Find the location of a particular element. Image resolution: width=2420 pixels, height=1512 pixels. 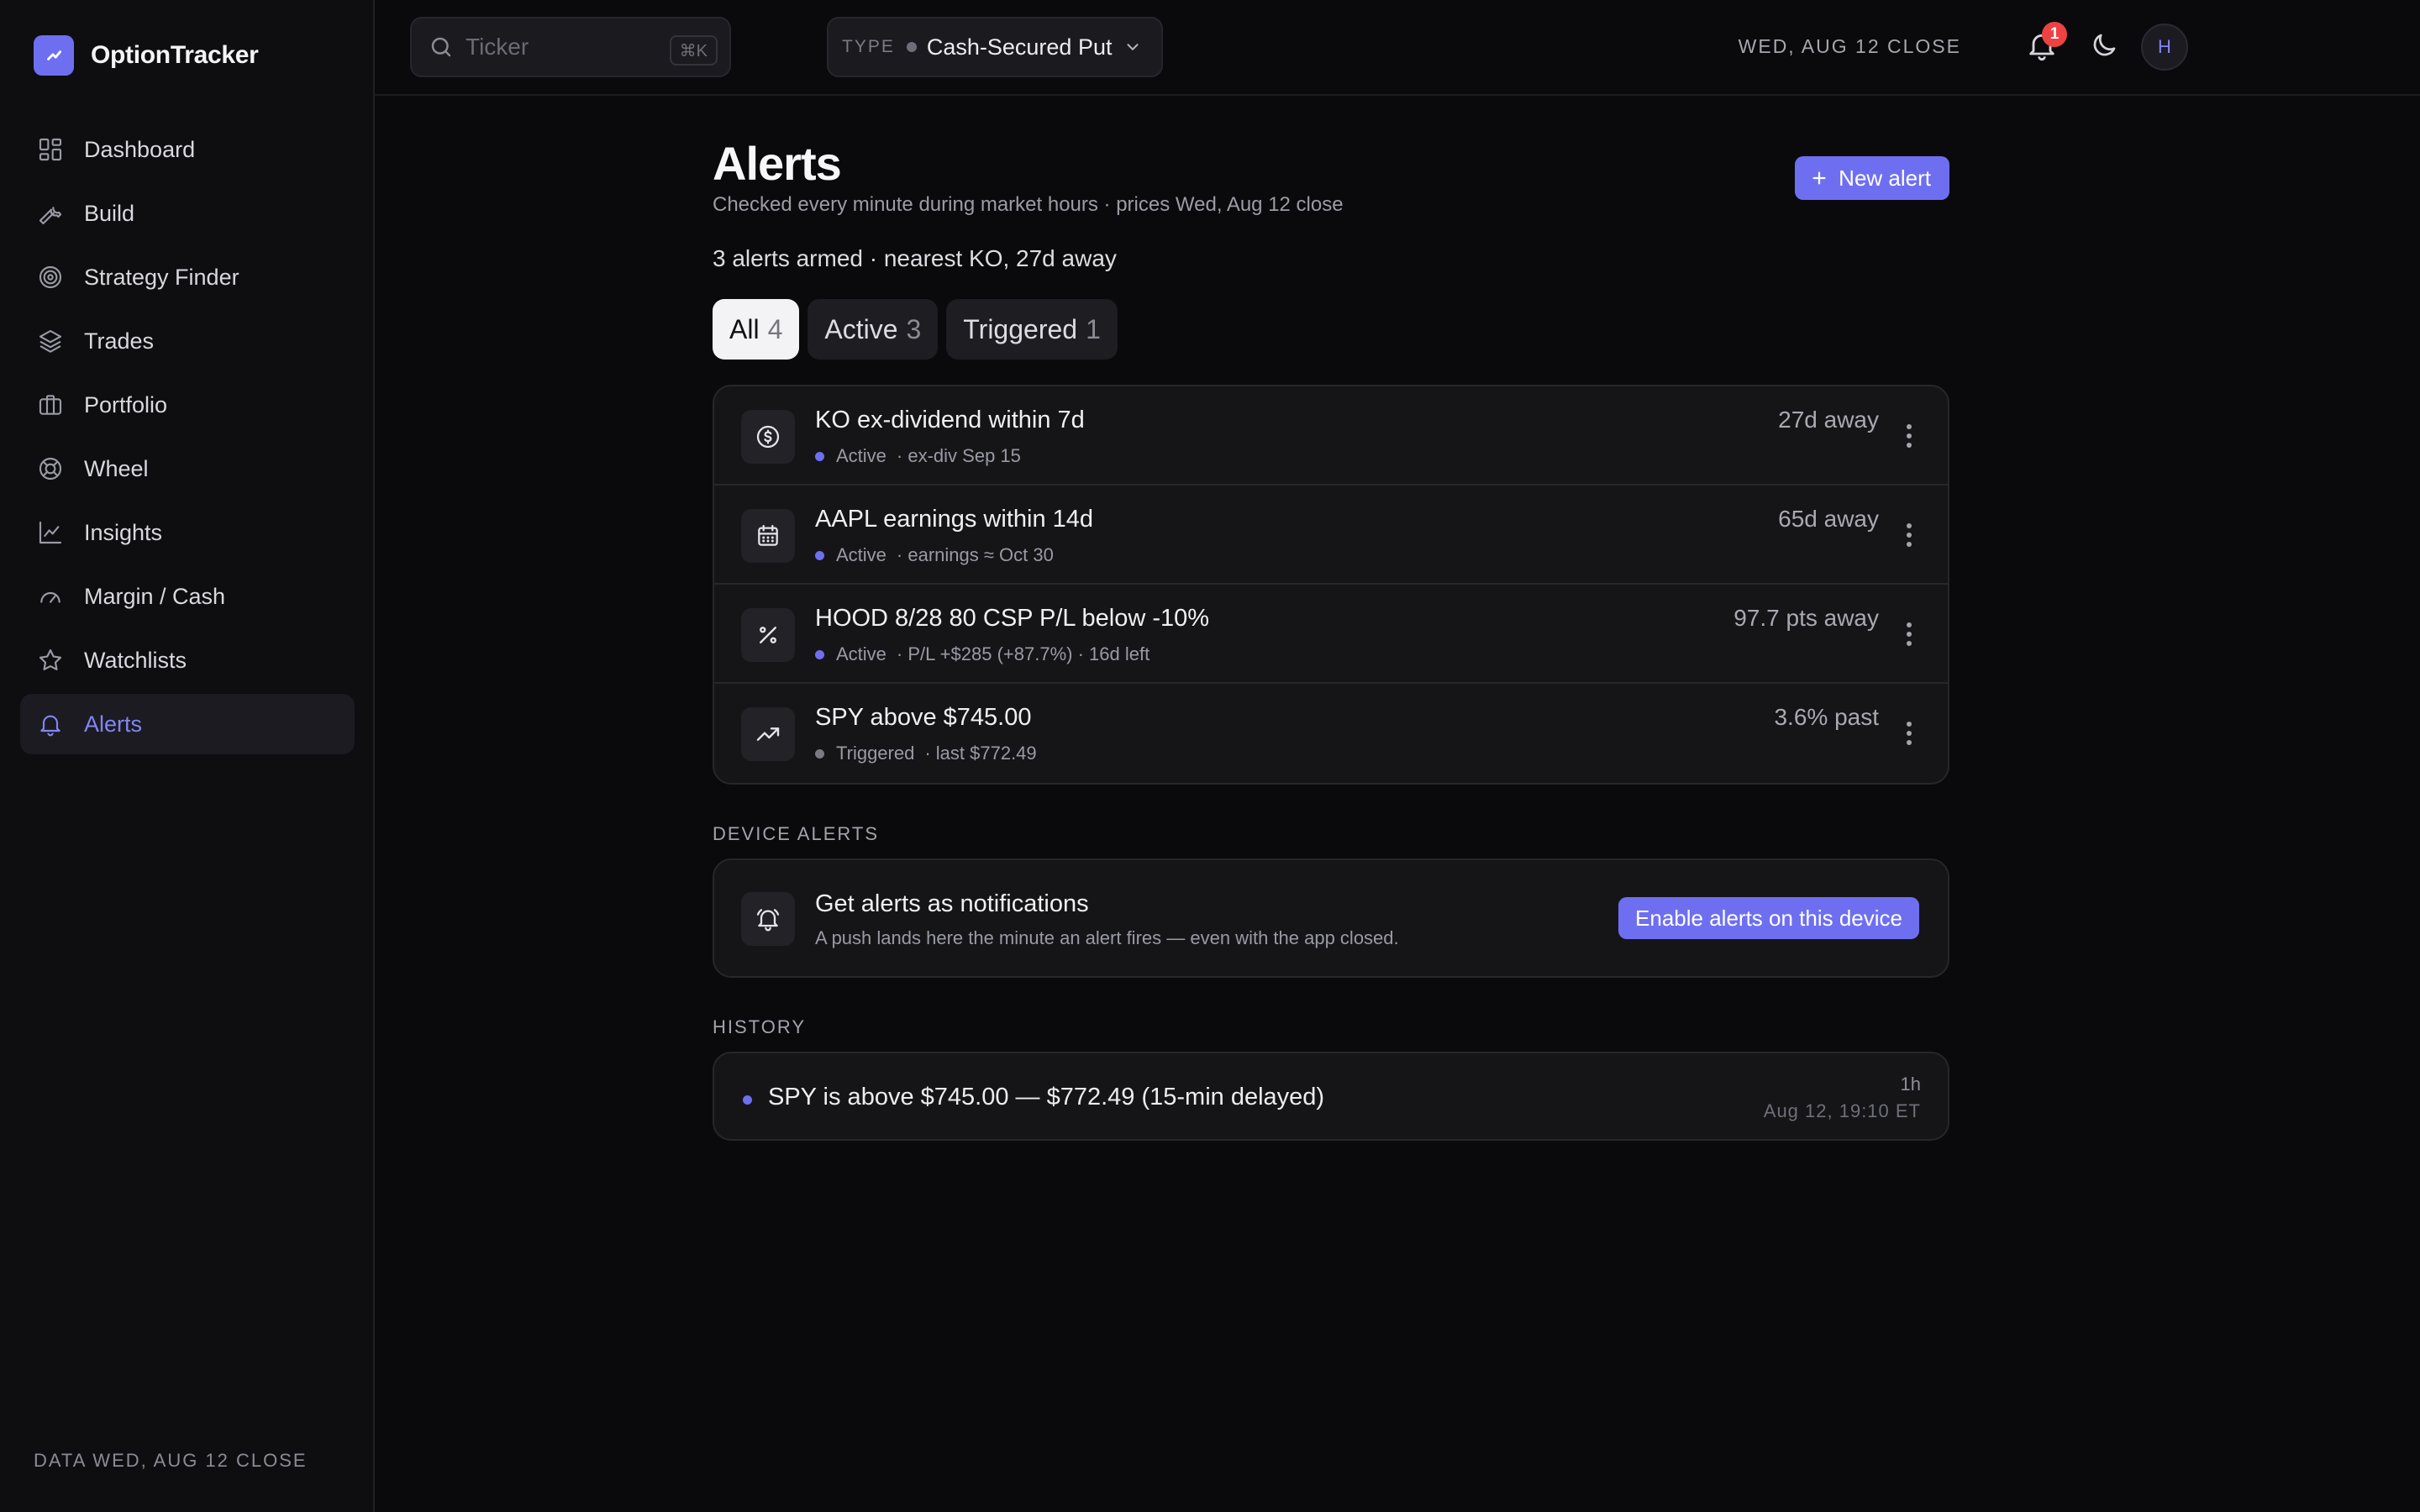

alert-distance: 97.7 pts away is located at coordinates (1806, 618).